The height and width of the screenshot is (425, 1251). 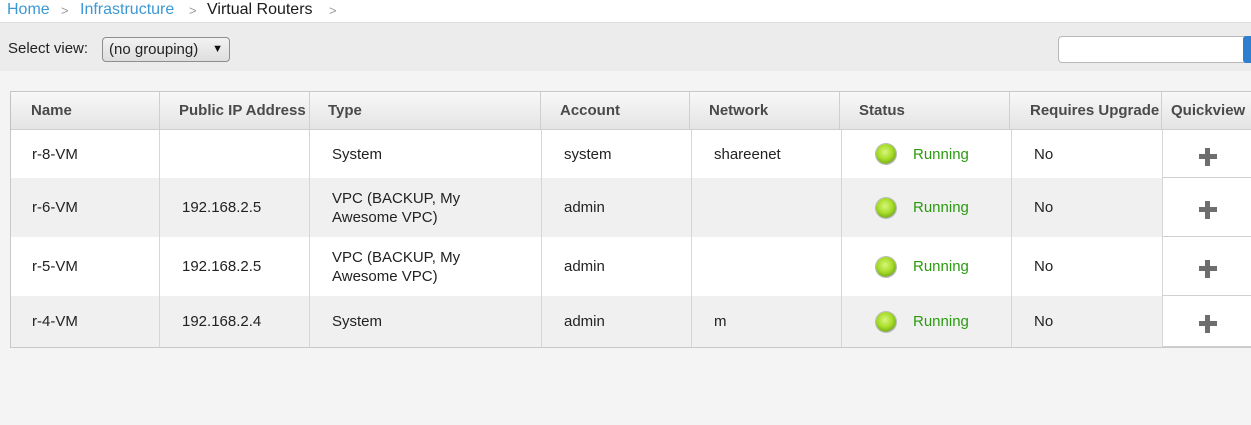 What do you see at coordinates (48, 48) in the screenshot?
I see `select-view-label: Select view:` at bounding box center [48, 48].